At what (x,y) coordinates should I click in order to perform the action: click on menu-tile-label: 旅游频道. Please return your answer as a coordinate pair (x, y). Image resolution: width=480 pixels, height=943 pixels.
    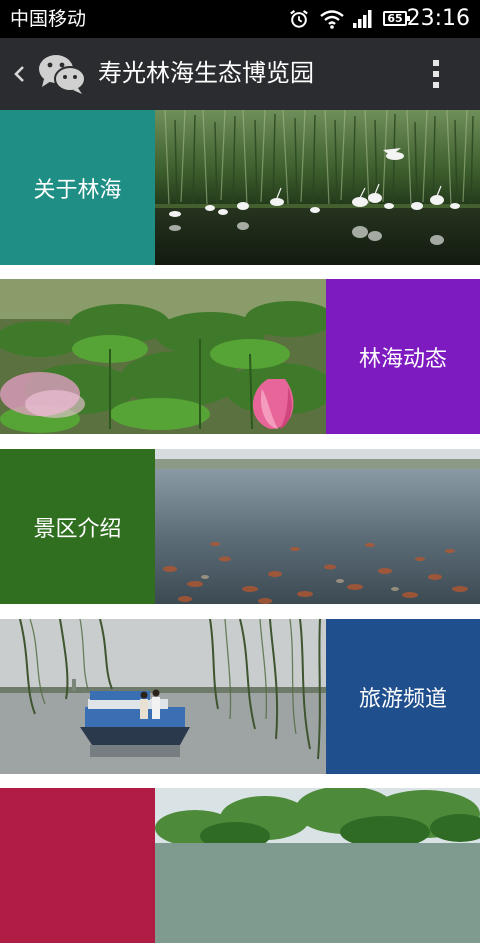
    Looking at the image, I should click on (402, 699).